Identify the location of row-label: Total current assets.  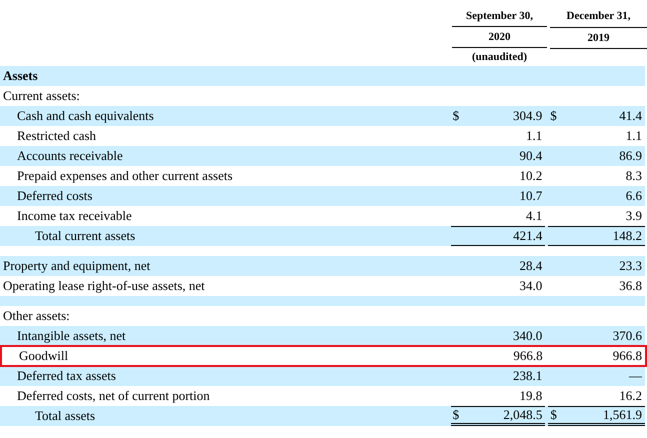
(85, 236).